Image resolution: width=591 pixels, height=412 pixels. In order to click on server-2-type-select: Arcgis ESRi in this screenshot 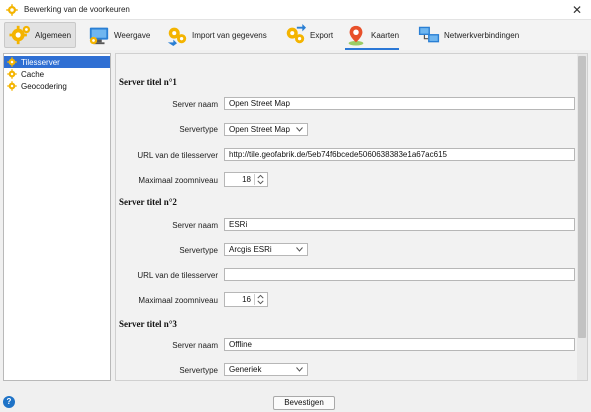, I will do `click(266, 249)`.